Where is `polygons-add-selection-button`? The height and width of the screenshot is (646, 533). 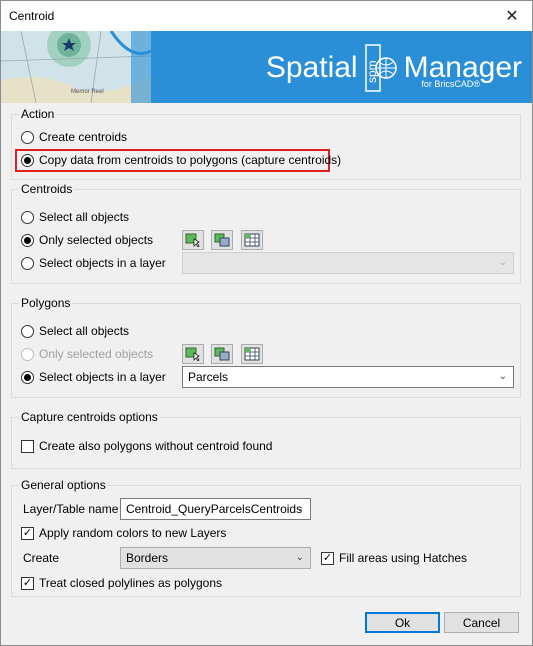 polygons-add-selection-button is located at coordinates (222, 354).